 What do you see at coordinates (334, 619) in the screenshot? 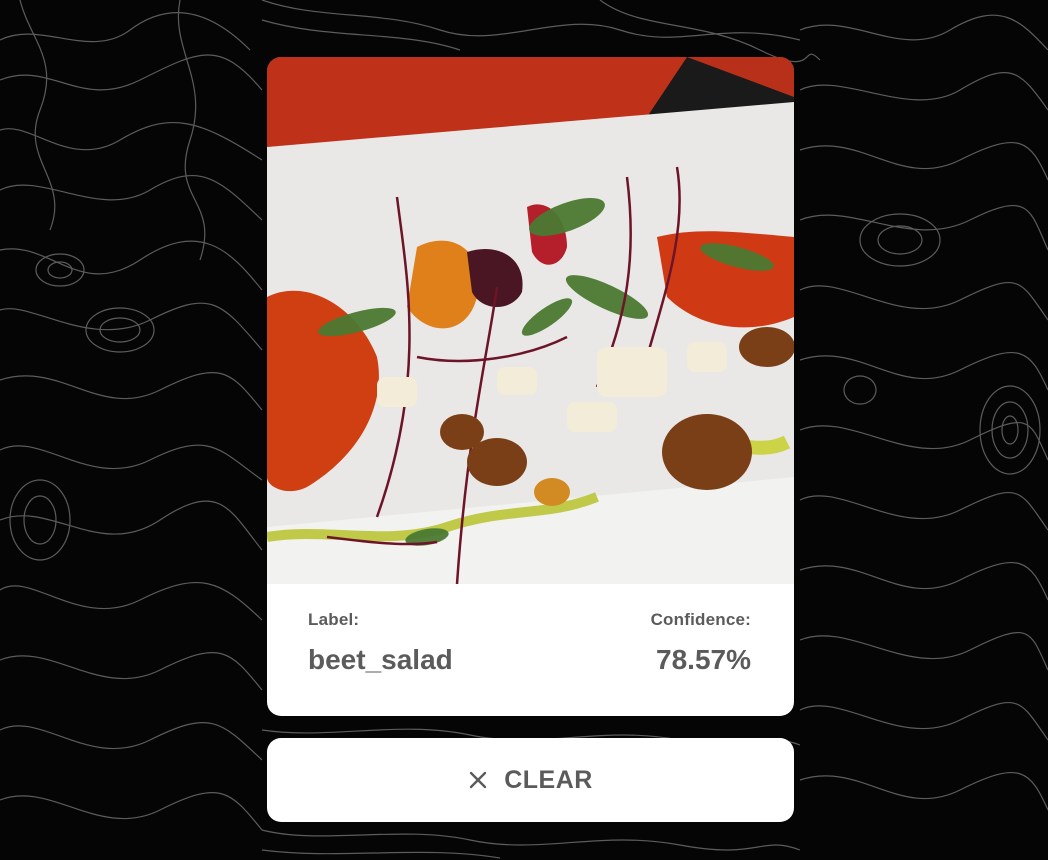
I see `label-caption: Label:` at bounding box center [334, 619].